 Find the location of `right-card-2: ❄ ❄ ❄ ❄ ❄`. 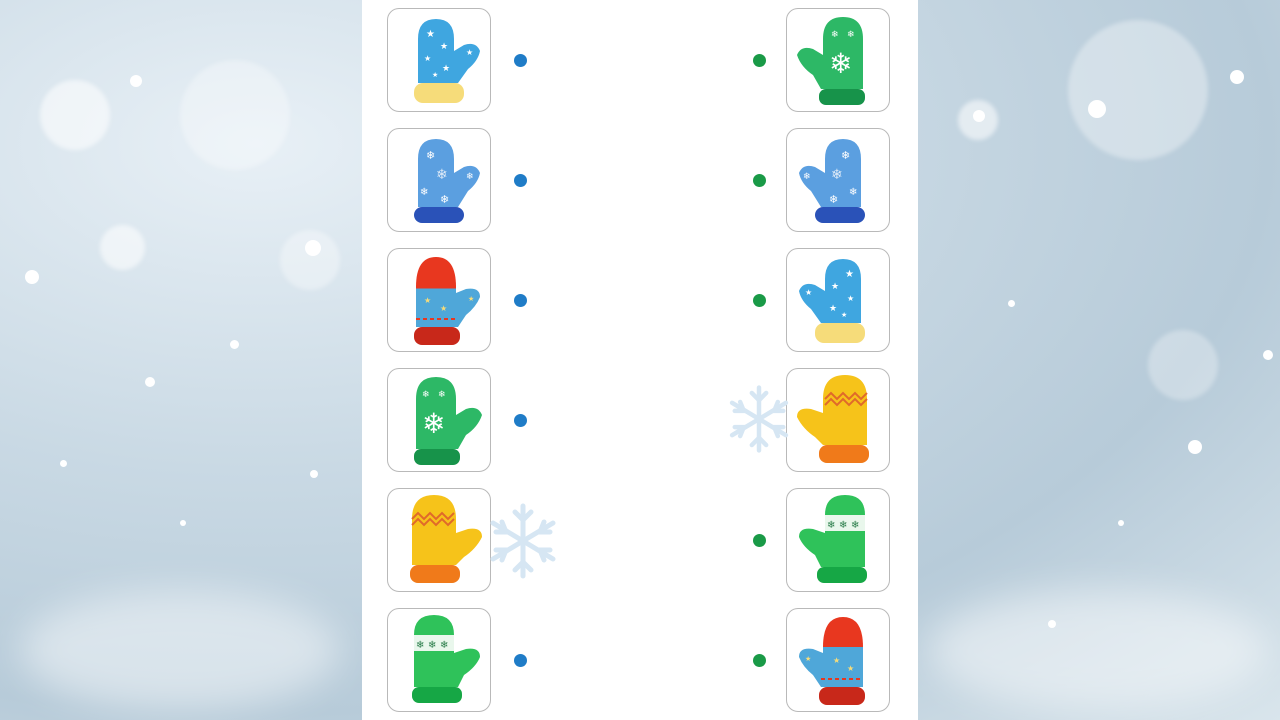

right-card-2: ❄ ❄ ❄ ❄ ❄ is located at coordinates (838, 180).